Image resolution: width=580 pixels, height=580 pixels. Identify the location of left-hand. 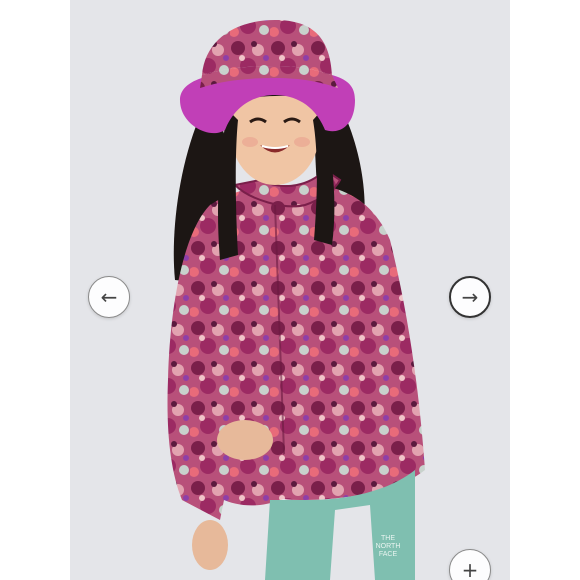
(245, 440).